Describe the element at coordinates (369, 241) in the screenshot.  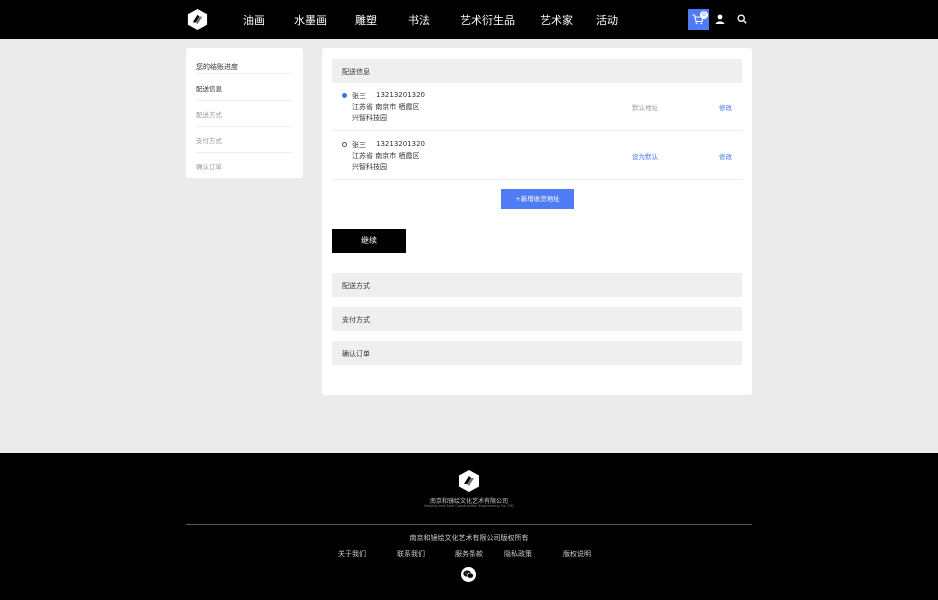
I see `continue-button: 继续` at that location.